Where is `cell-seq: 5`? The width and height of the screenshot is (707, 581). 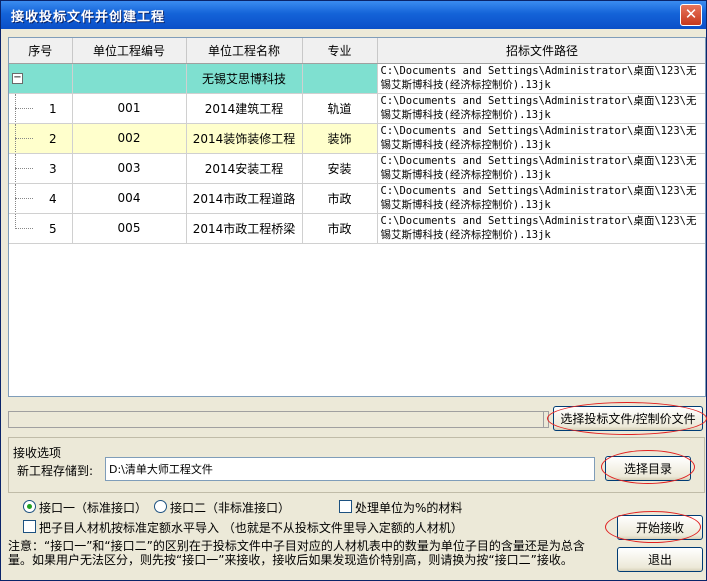 cell-seq: 5 is located at coordinates (53, 228).